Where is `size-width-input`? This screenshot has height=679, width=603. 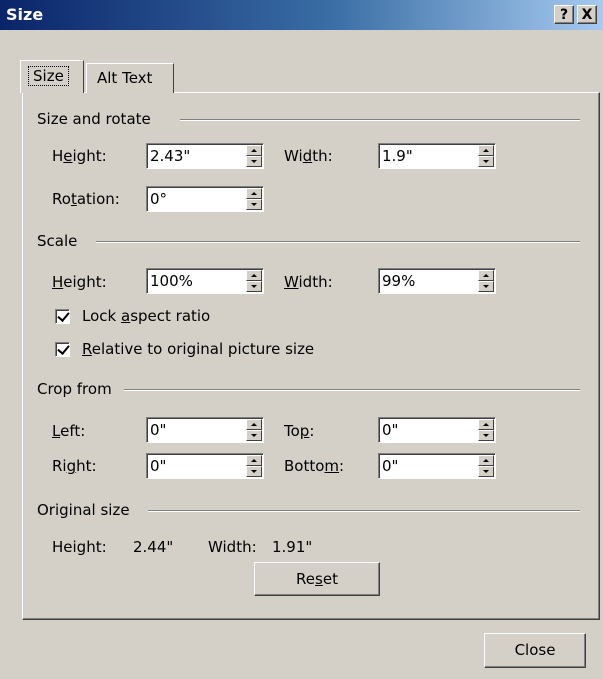
size-width-input is located at coordinates (417, 156).